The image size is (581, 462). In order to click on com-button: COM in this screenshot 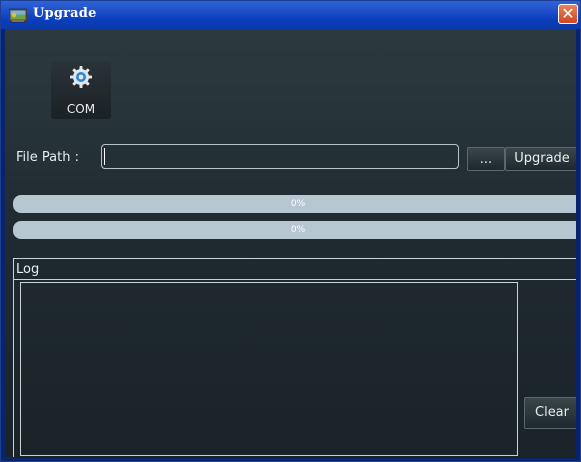, I will do `click(81, 90)`.